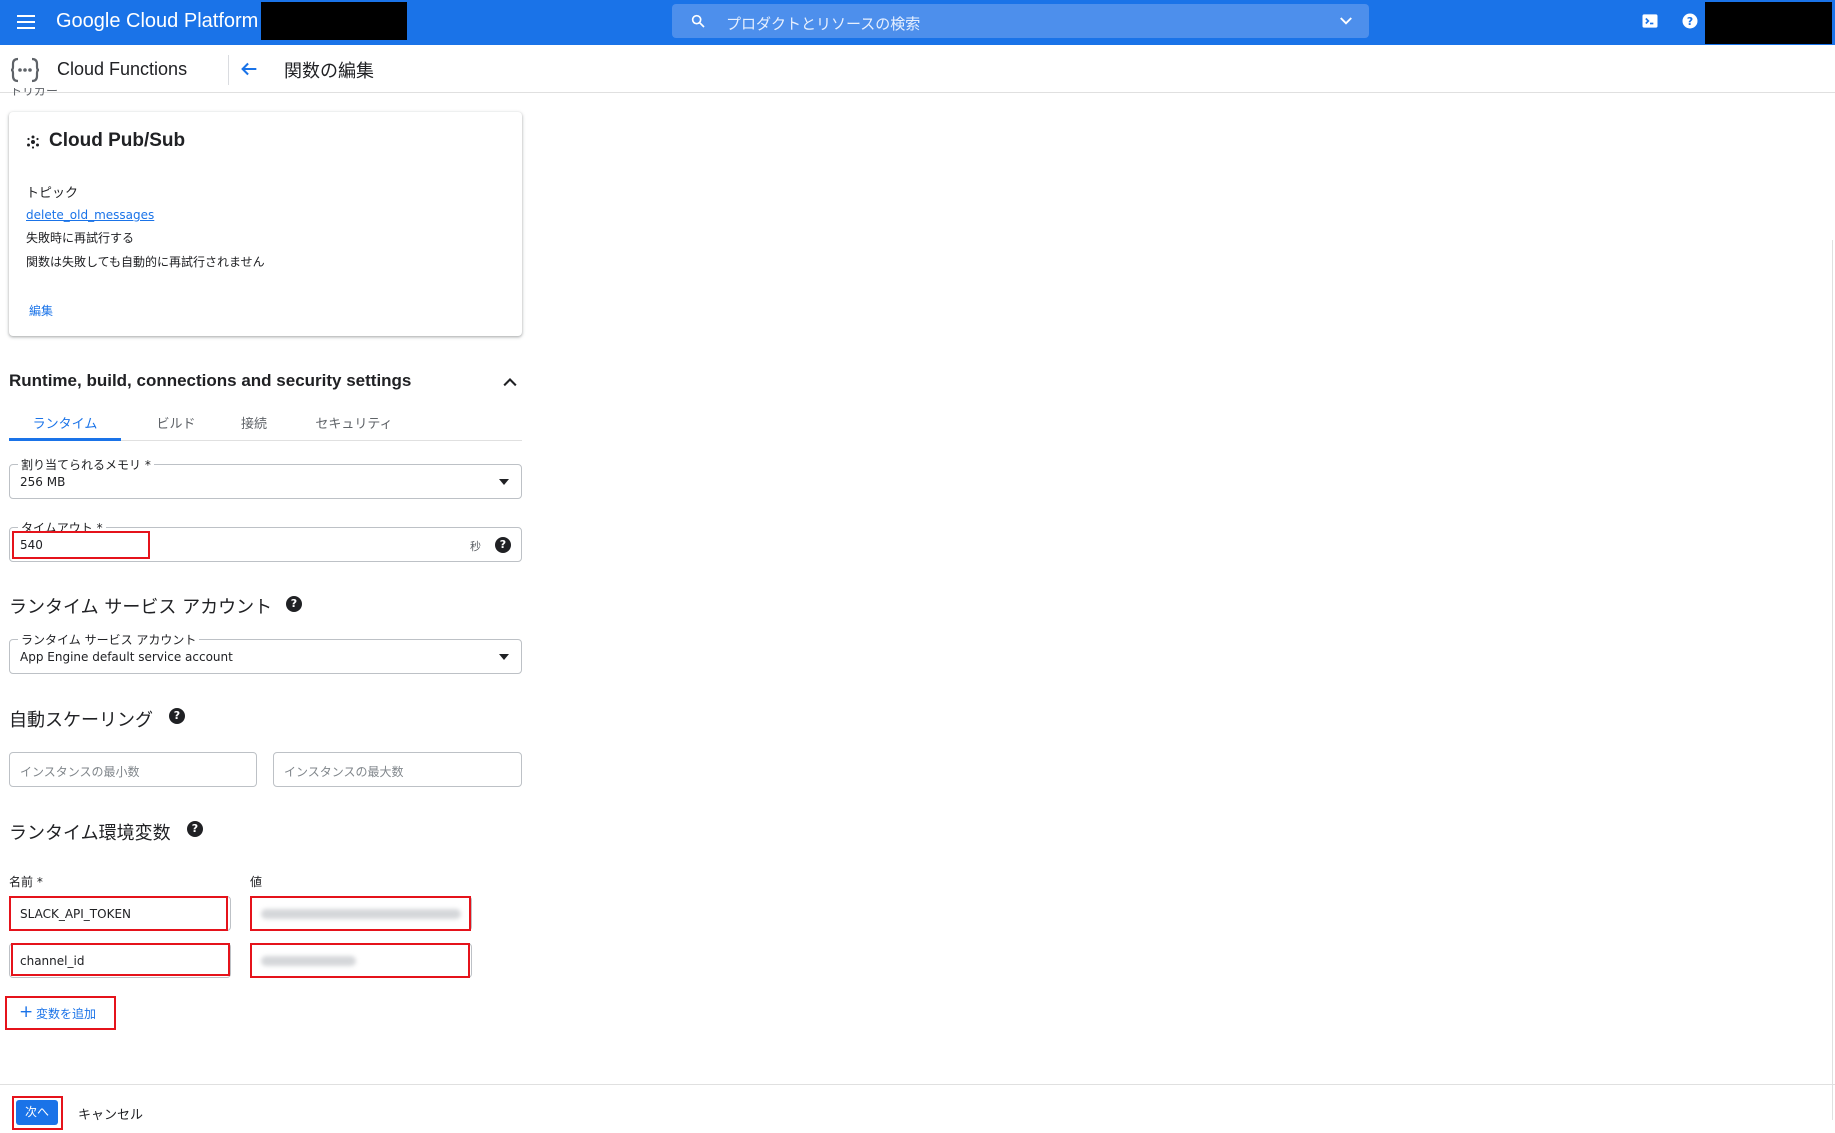  Describe the element at coordinates (34, 92) in the screenshot. I see `trigger-section-label: トリガー` at that location.